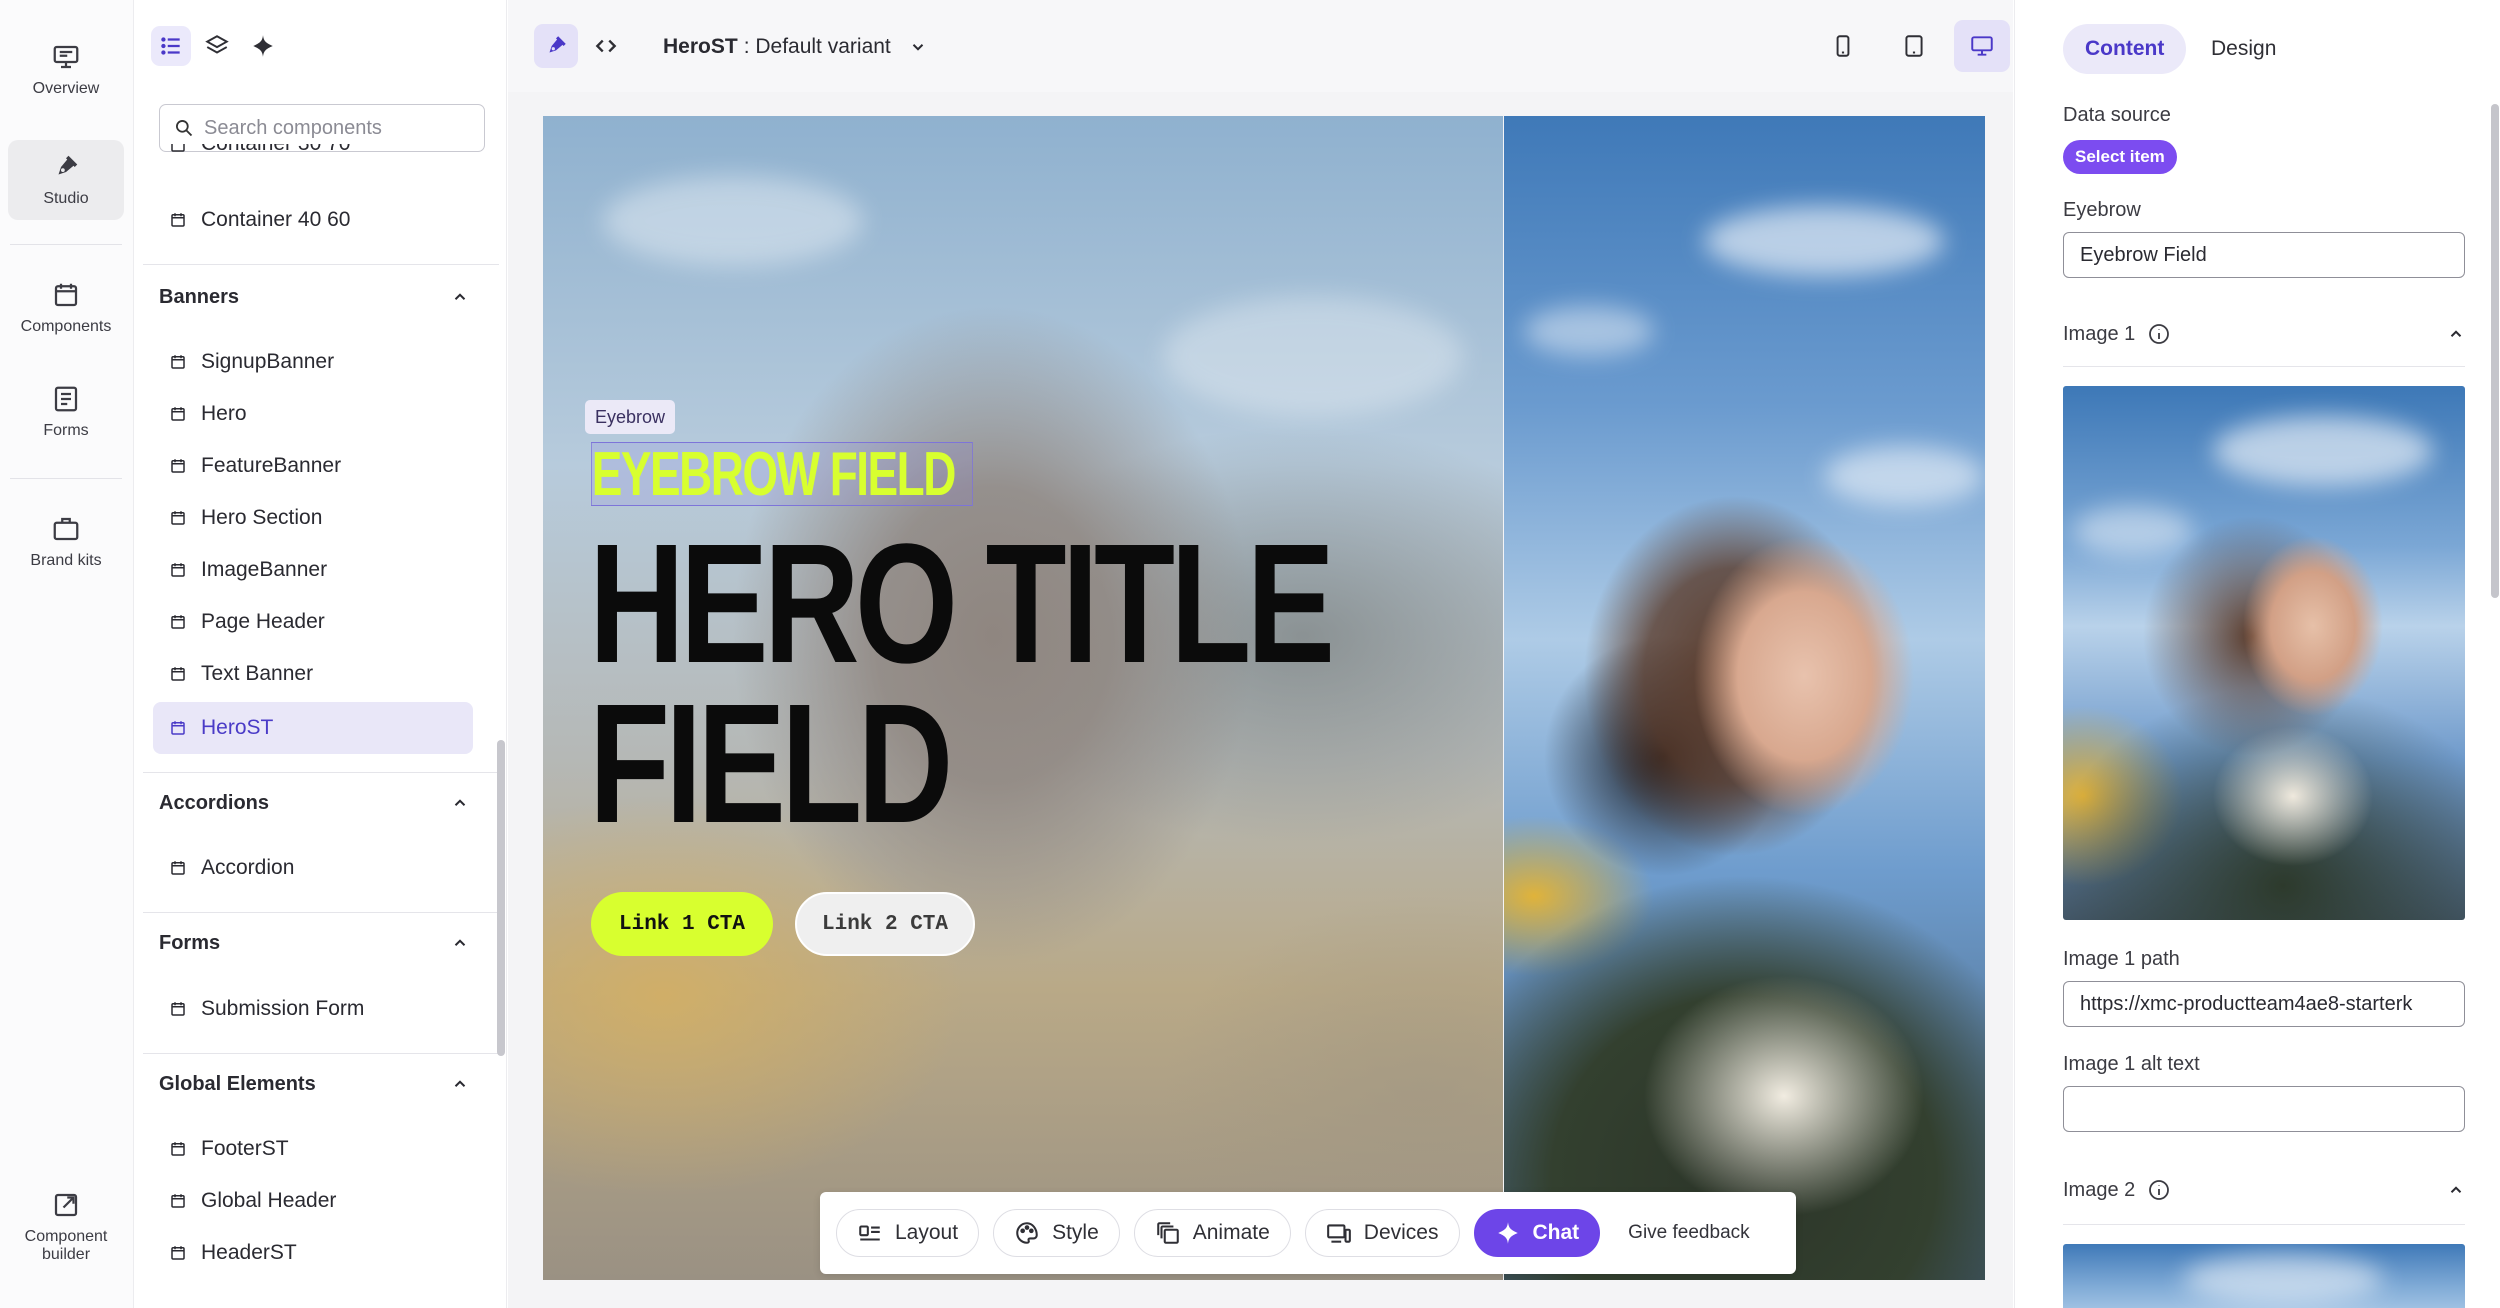 This screenshot has width=2500, height=1308. Describe the element at coordinates (313, 1253) in the screenshot. I see `list-item: HeaderST` at that location.